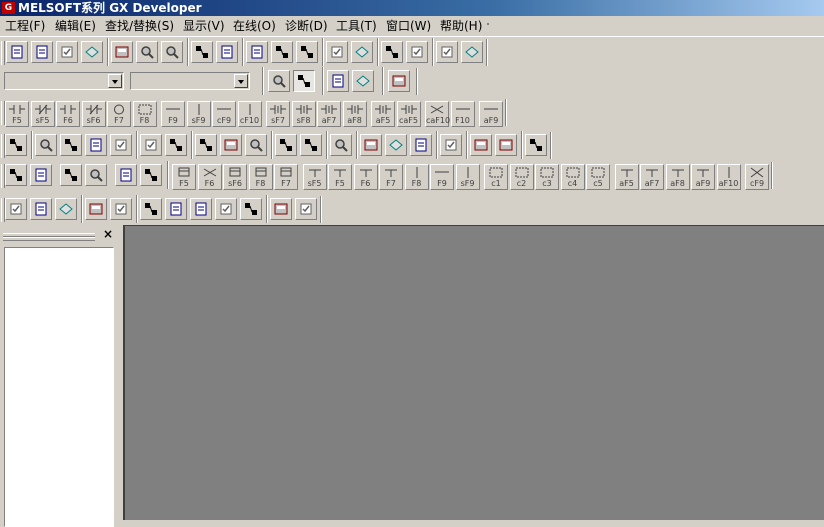  What do you see at coordinates (184, 177) in the screenshot?
I see `step-sfc-button: F5` at bounding box center [184, 177].